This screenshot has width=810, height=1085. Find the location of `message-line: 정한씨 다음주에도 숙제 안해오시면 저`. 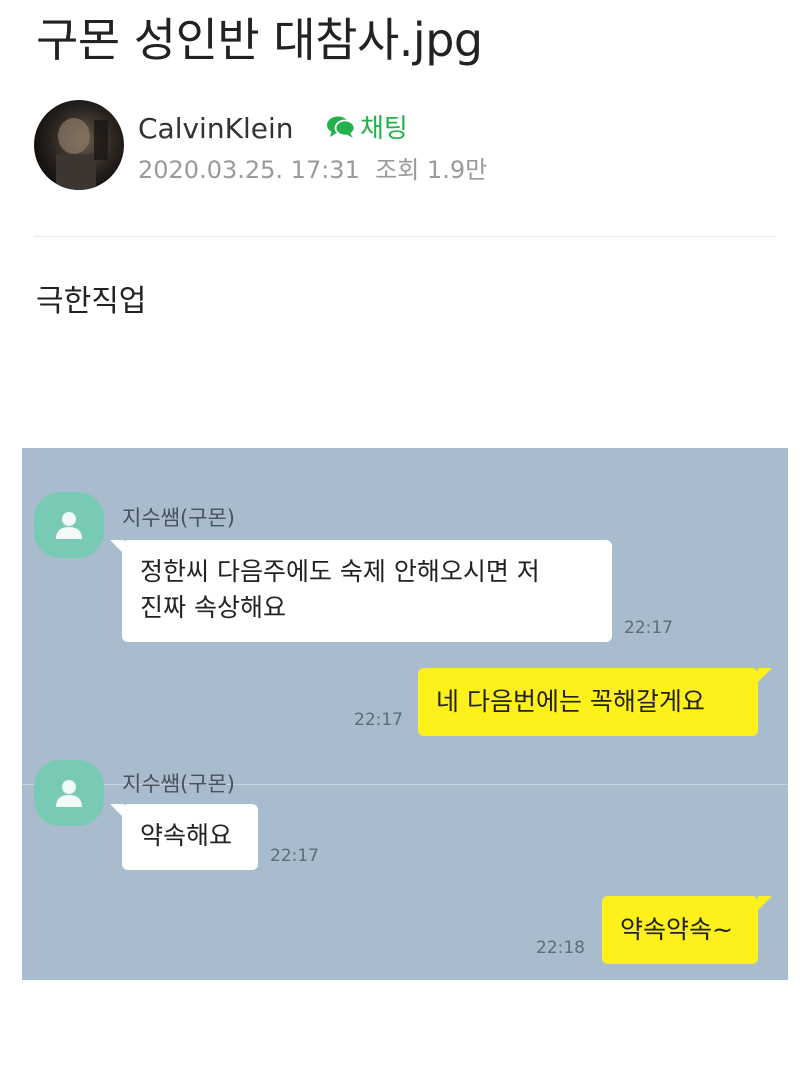

message-line: 정한씨 다음주에도 숙제 안해오시면 저 is located at coordinates (340, 571).